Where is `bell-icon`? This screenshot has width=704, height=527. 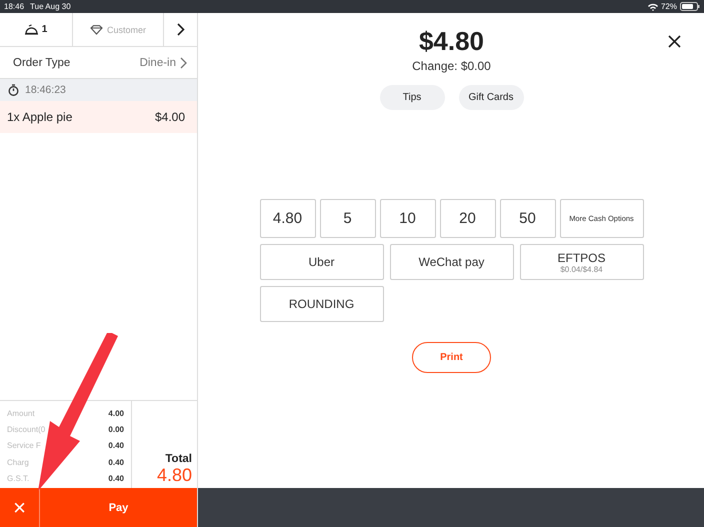
bell-icon is located at coordinates (31, 29).